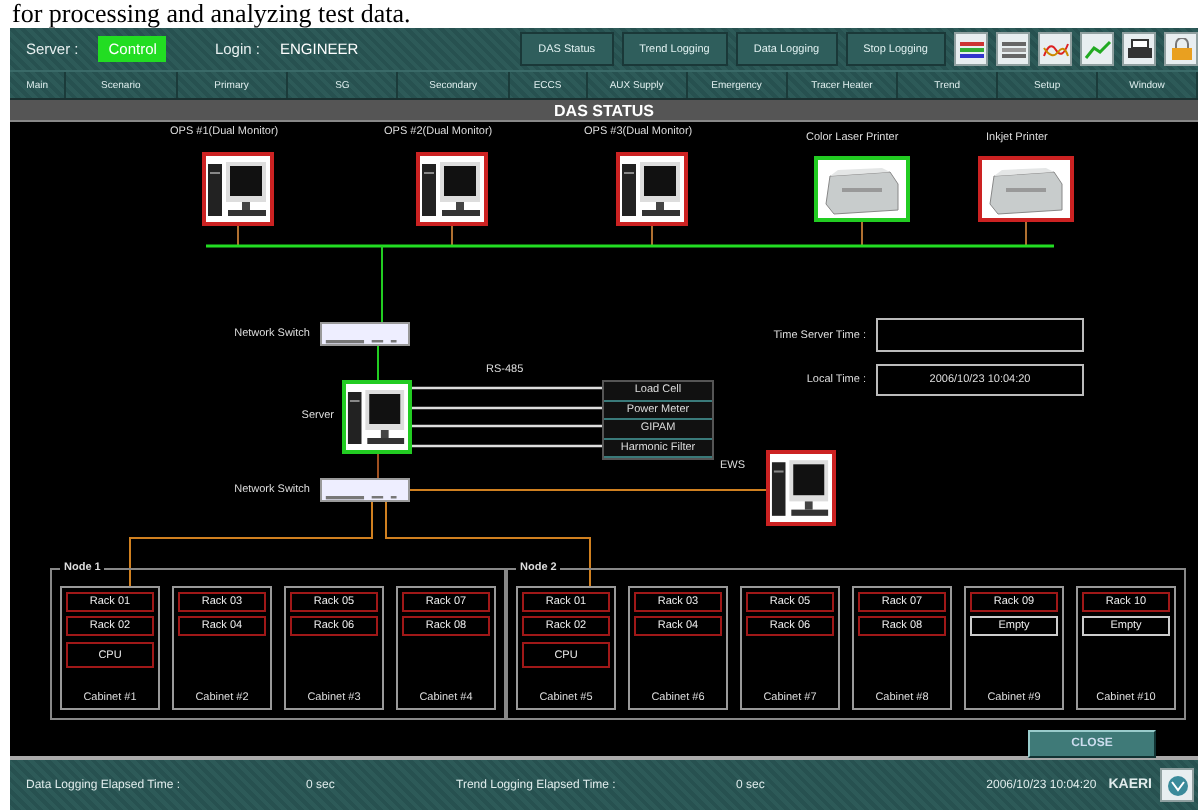 The image size is (1198, 810). Describe the element at coordinates (211, 14) in the screenshot. I see `document-caption: for processing and analyzing test data.` at that location.